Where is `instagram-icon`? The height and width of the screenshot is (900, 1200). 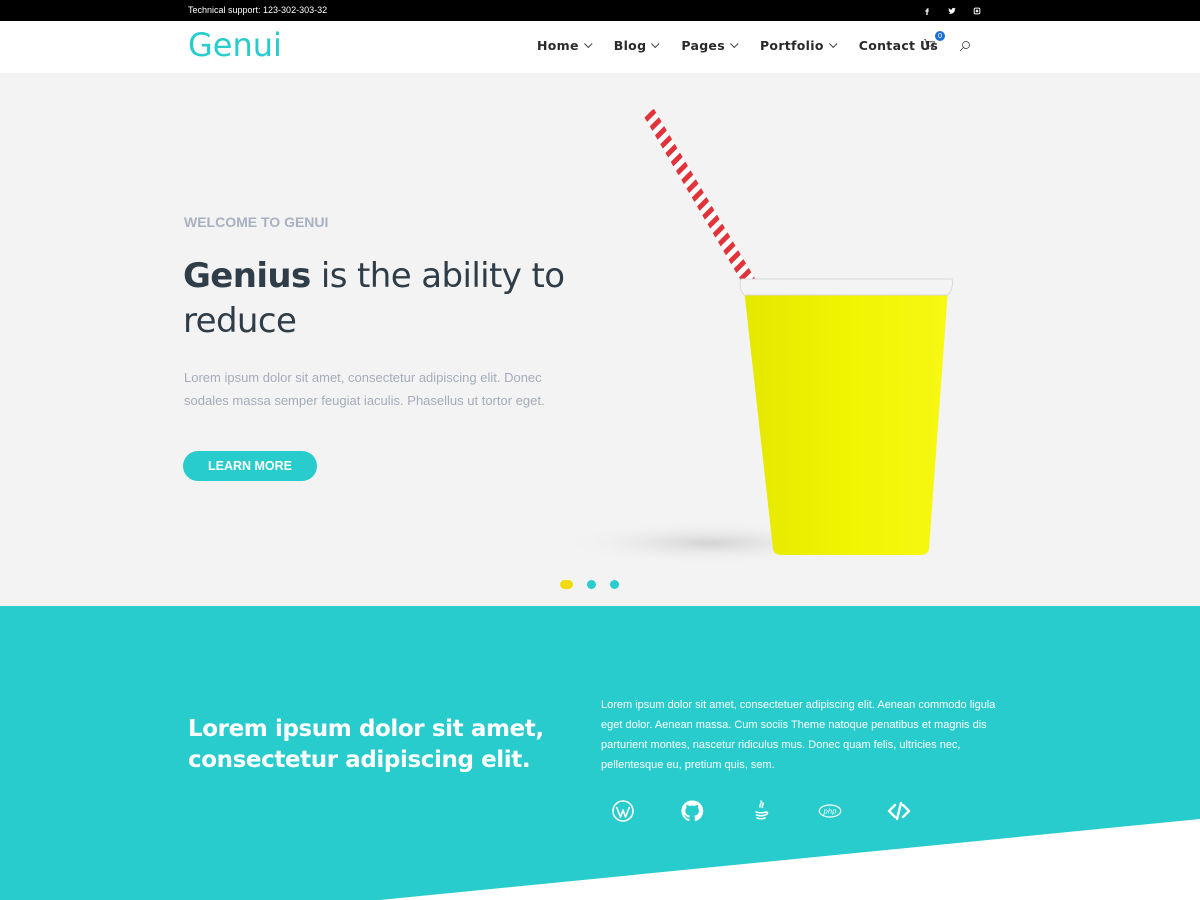
instagram-icon is located at coordinates (977, 11).